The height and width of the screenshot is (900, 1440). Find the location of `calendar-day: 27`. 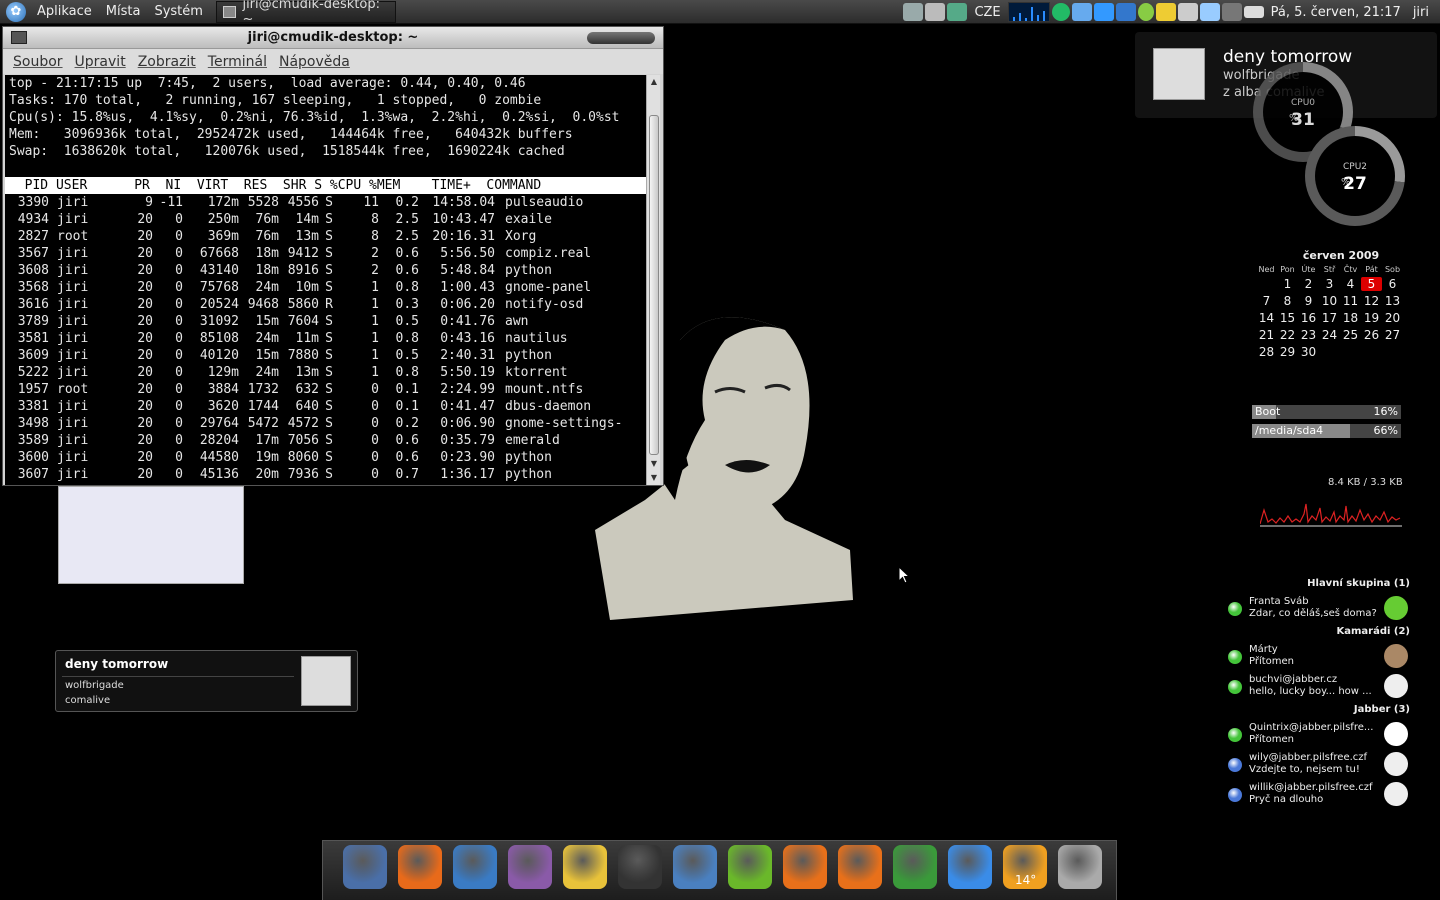

calendar-day: 27 is located at coordinates (1392, 335).